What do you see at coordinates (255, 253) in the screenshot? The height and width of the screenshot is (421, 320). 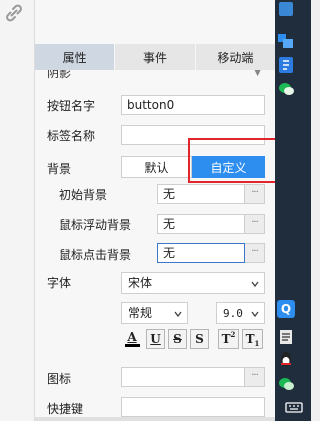 I see `click-background-more-button: ···` at bounding box center [255, 253].